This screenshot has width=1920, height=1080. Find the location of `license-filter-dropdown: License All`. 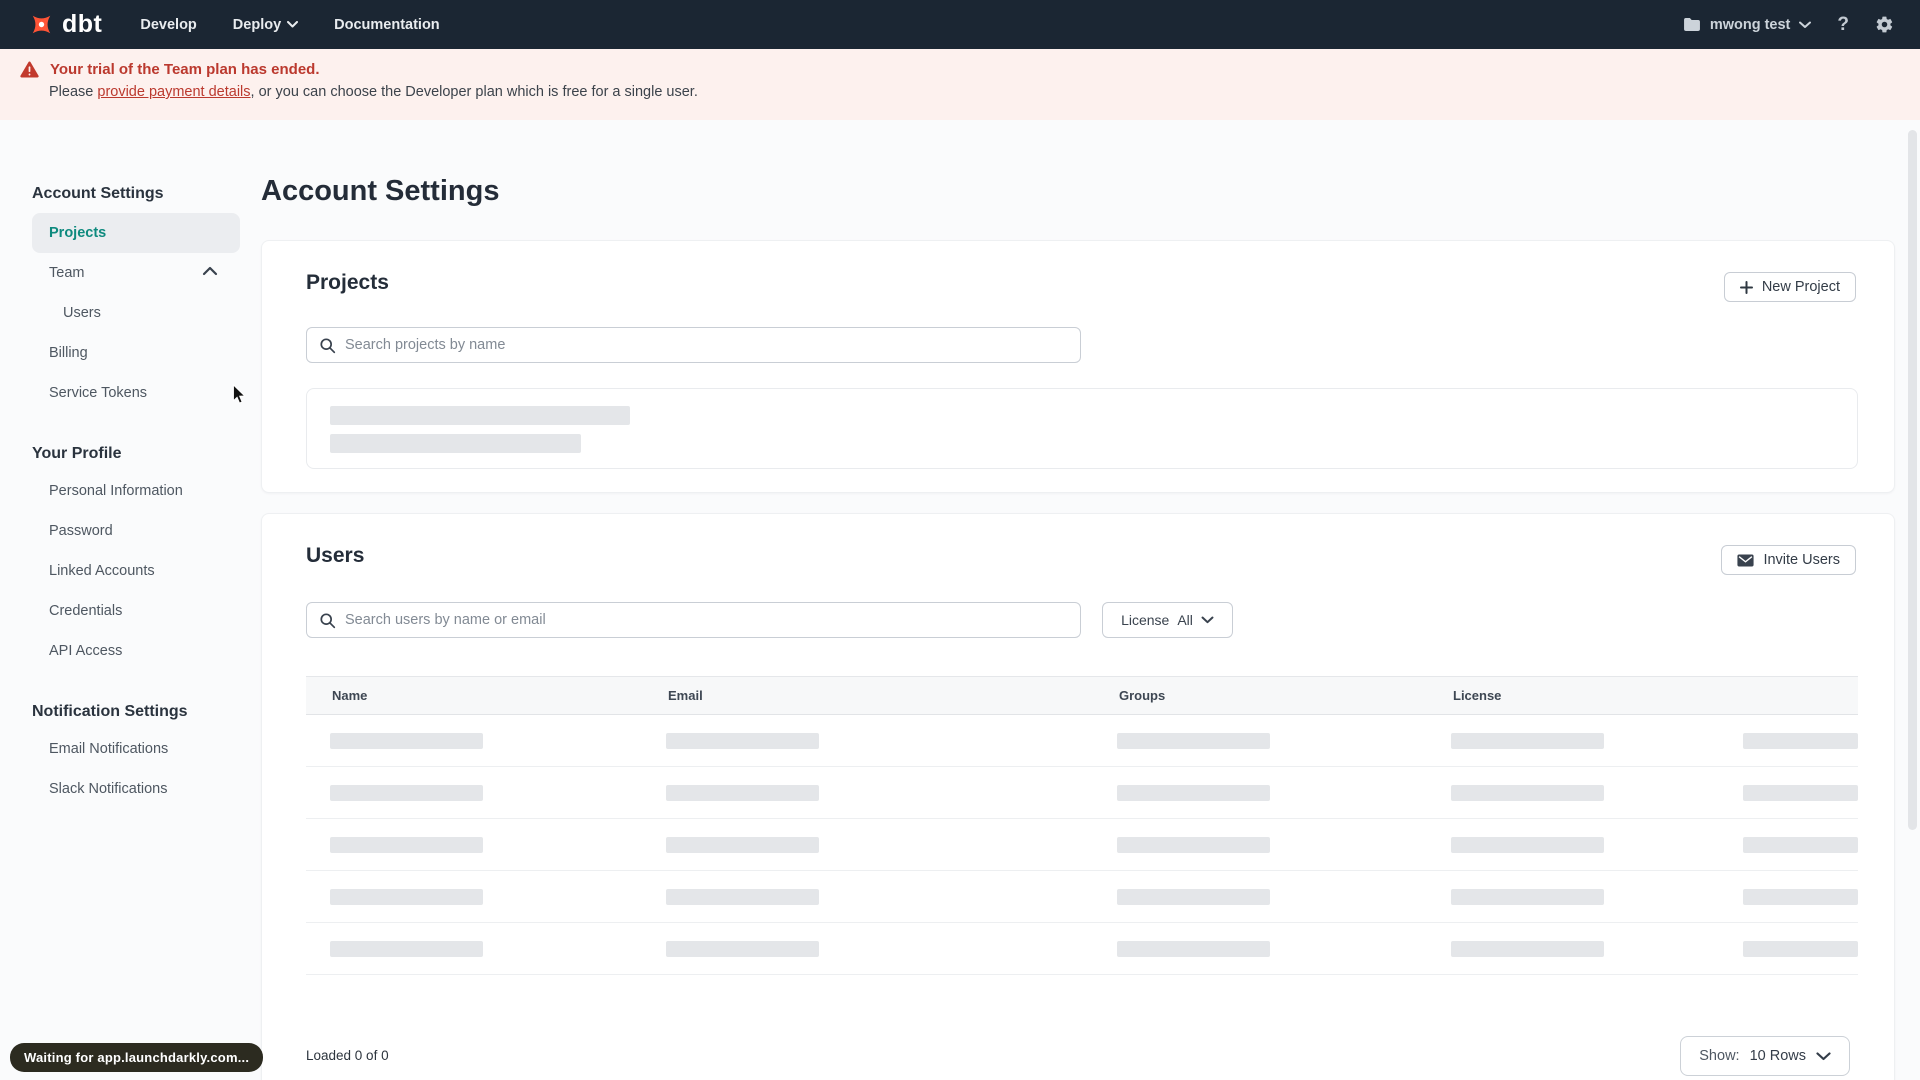

license-filter-dropdown: License All is located at coordinates (1167, 620).